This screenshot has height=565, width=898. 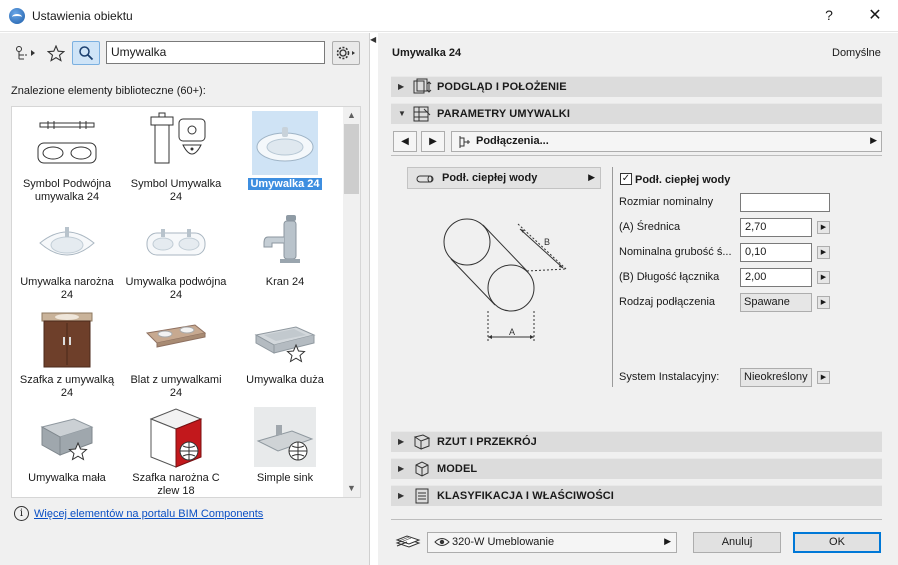 I want to click on library-item: Umywalka podwójna 24, so click(x=176, y=255).